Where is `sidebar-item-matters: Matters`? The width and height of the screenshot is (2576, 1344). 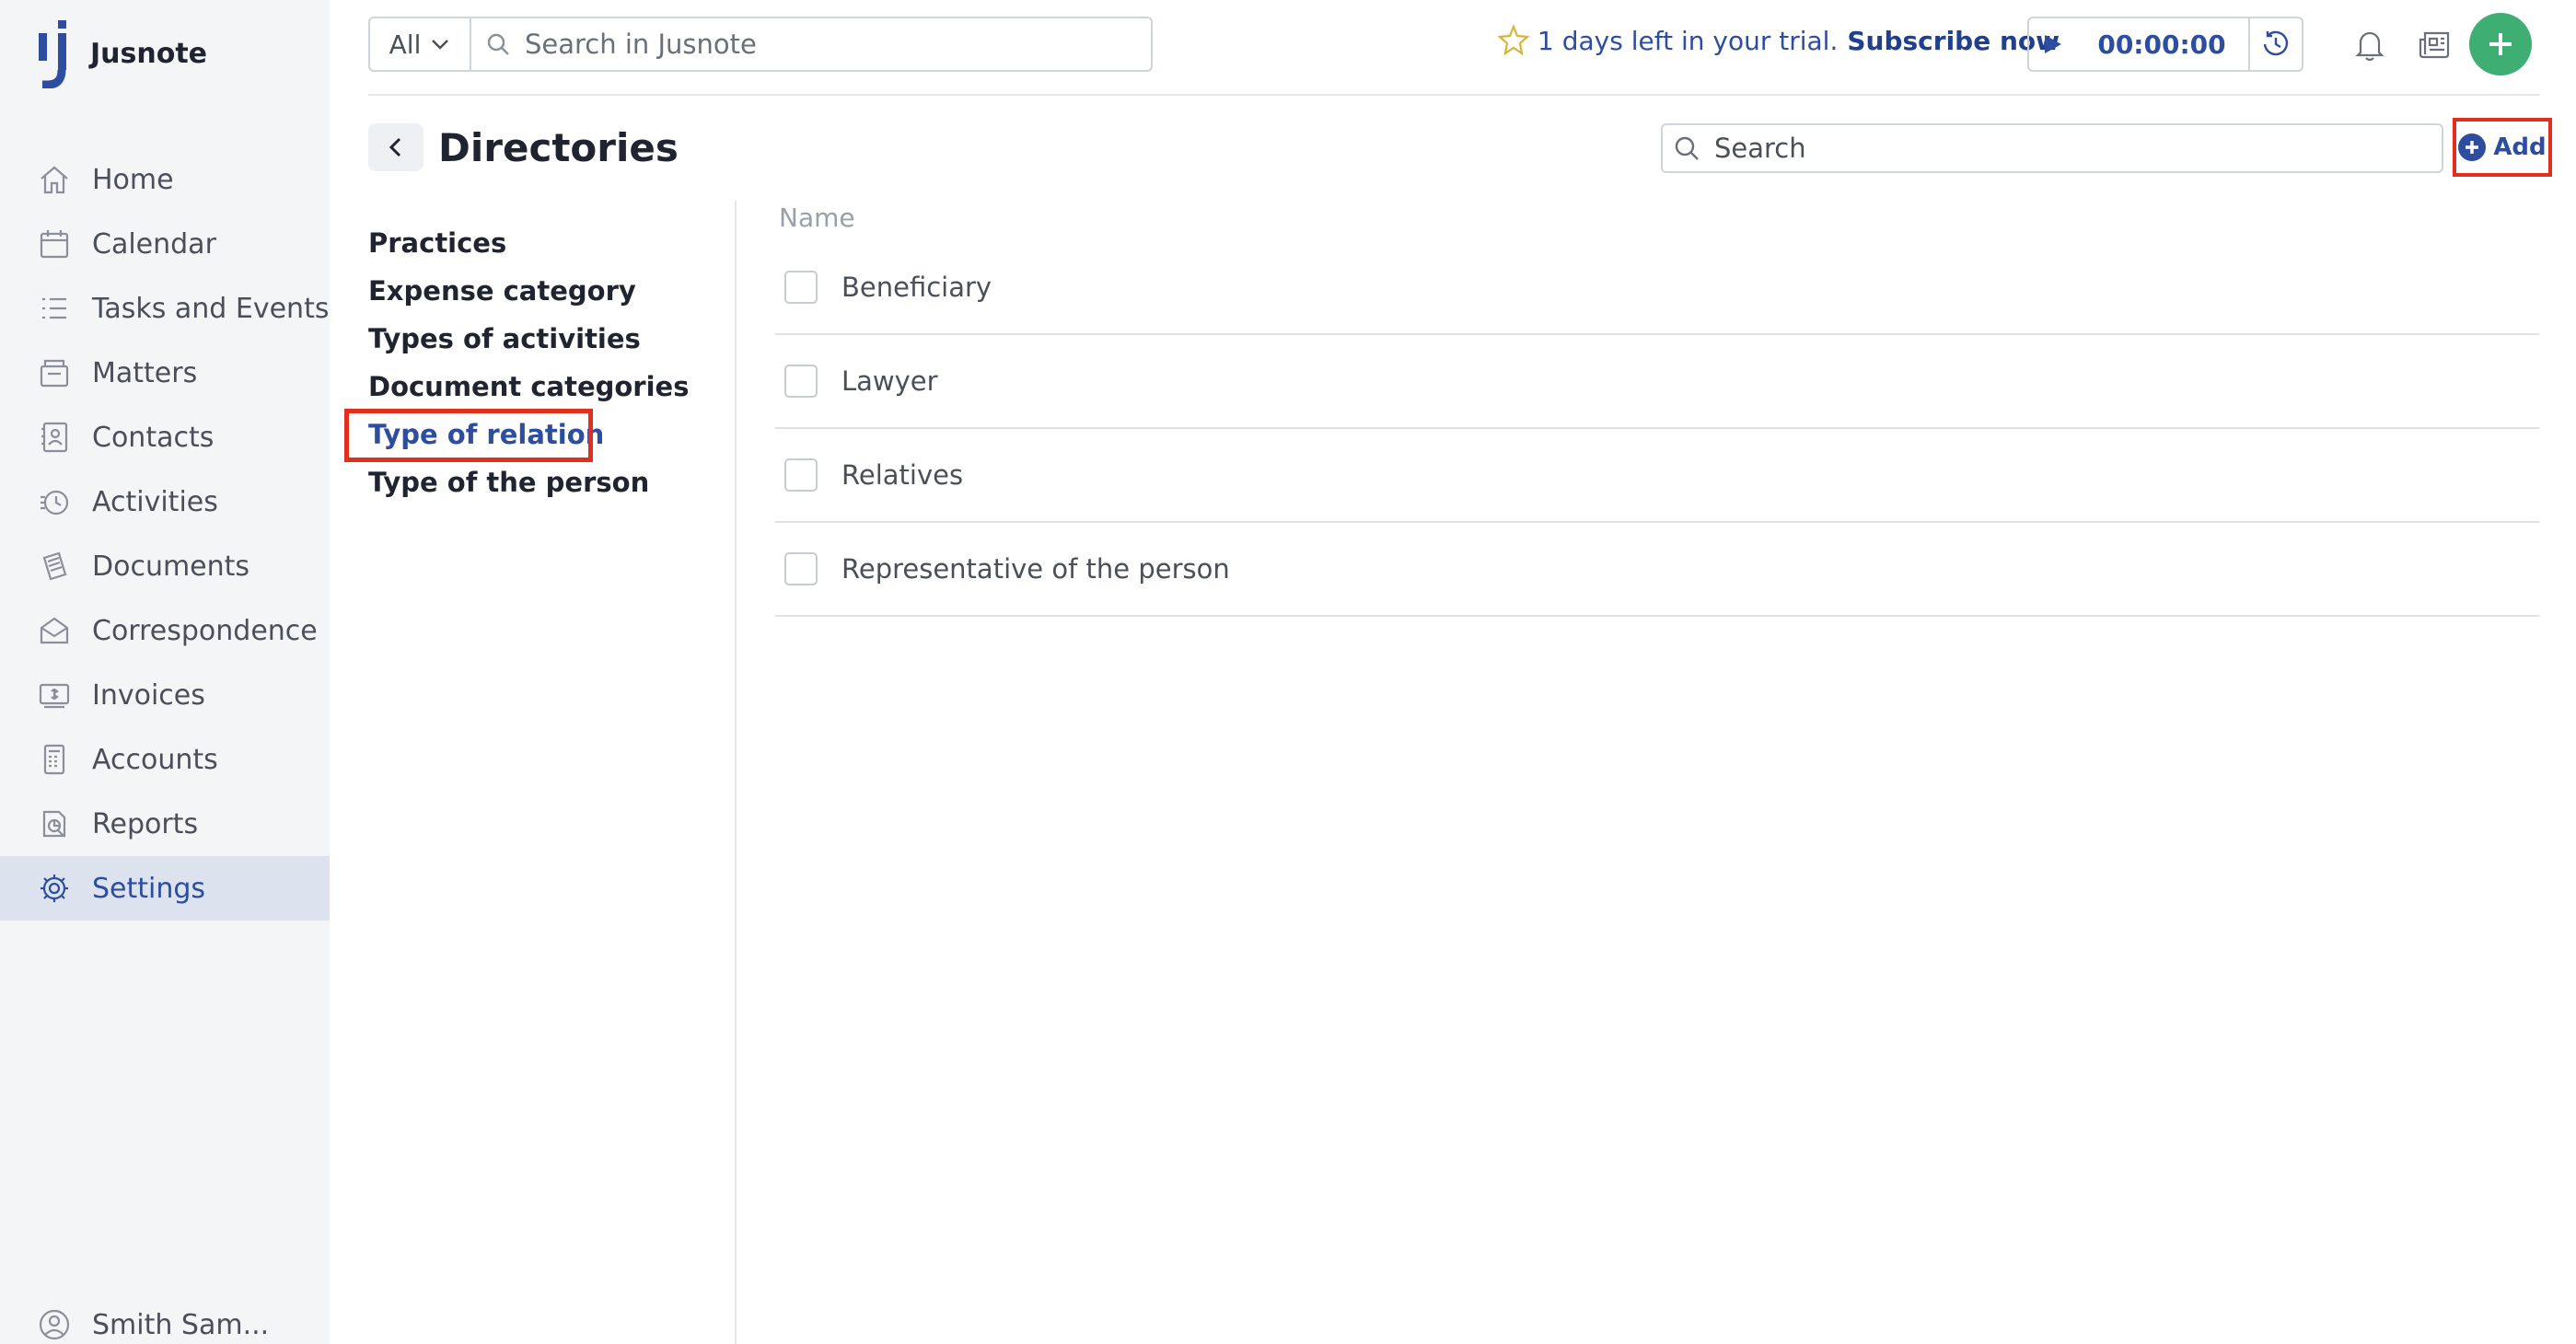 sidebar-item-matters: Matters is located at coordinates (165, 373).